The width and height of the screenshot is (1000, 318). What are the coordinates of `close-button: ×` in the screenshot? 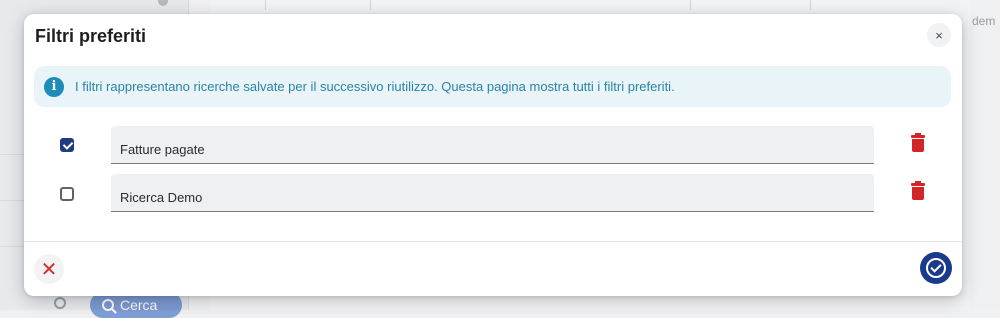 It's located at (939, 35).